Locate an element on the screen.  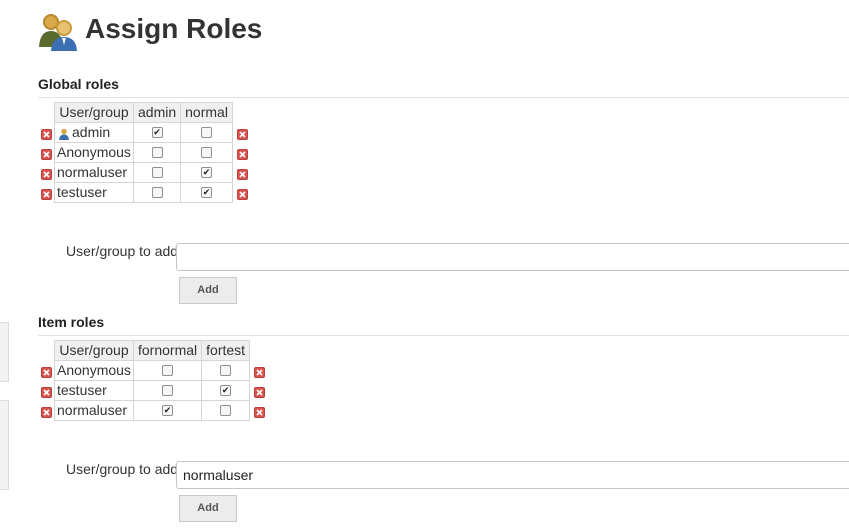
column-header-role: admin is located at coordinates (157, 112).